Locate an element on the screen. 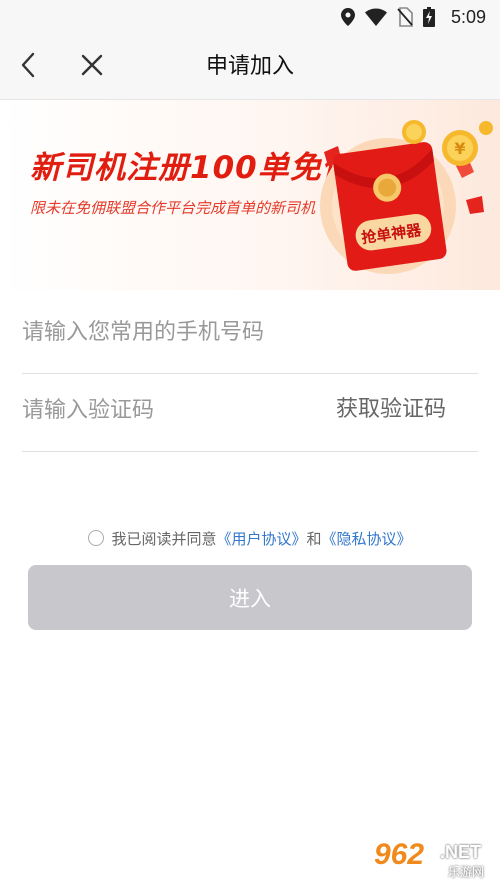 This screenshot has height=888, width=500. user-agreement-link: 《用户协议》 is located at coordinates (261, 538).